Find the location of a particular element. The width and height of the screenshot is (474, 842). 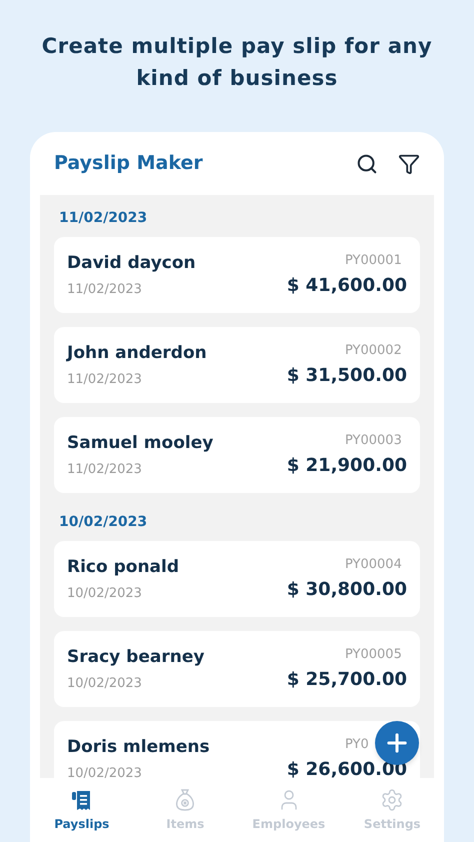

payslip-amount: $ 30,800.00 is located at coordinates (346, 590).